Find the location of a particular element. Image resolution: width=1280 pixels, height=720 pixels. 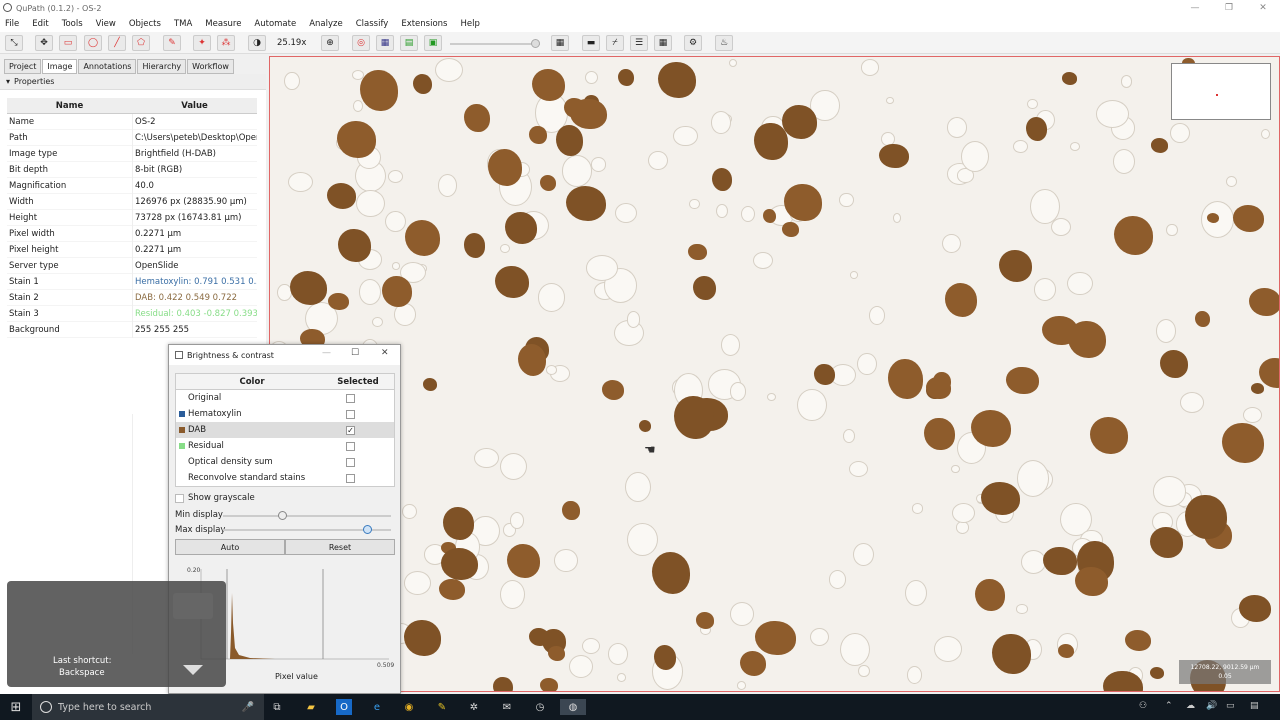

menu-extensions: Extensions is located at coordinates (424, 24).